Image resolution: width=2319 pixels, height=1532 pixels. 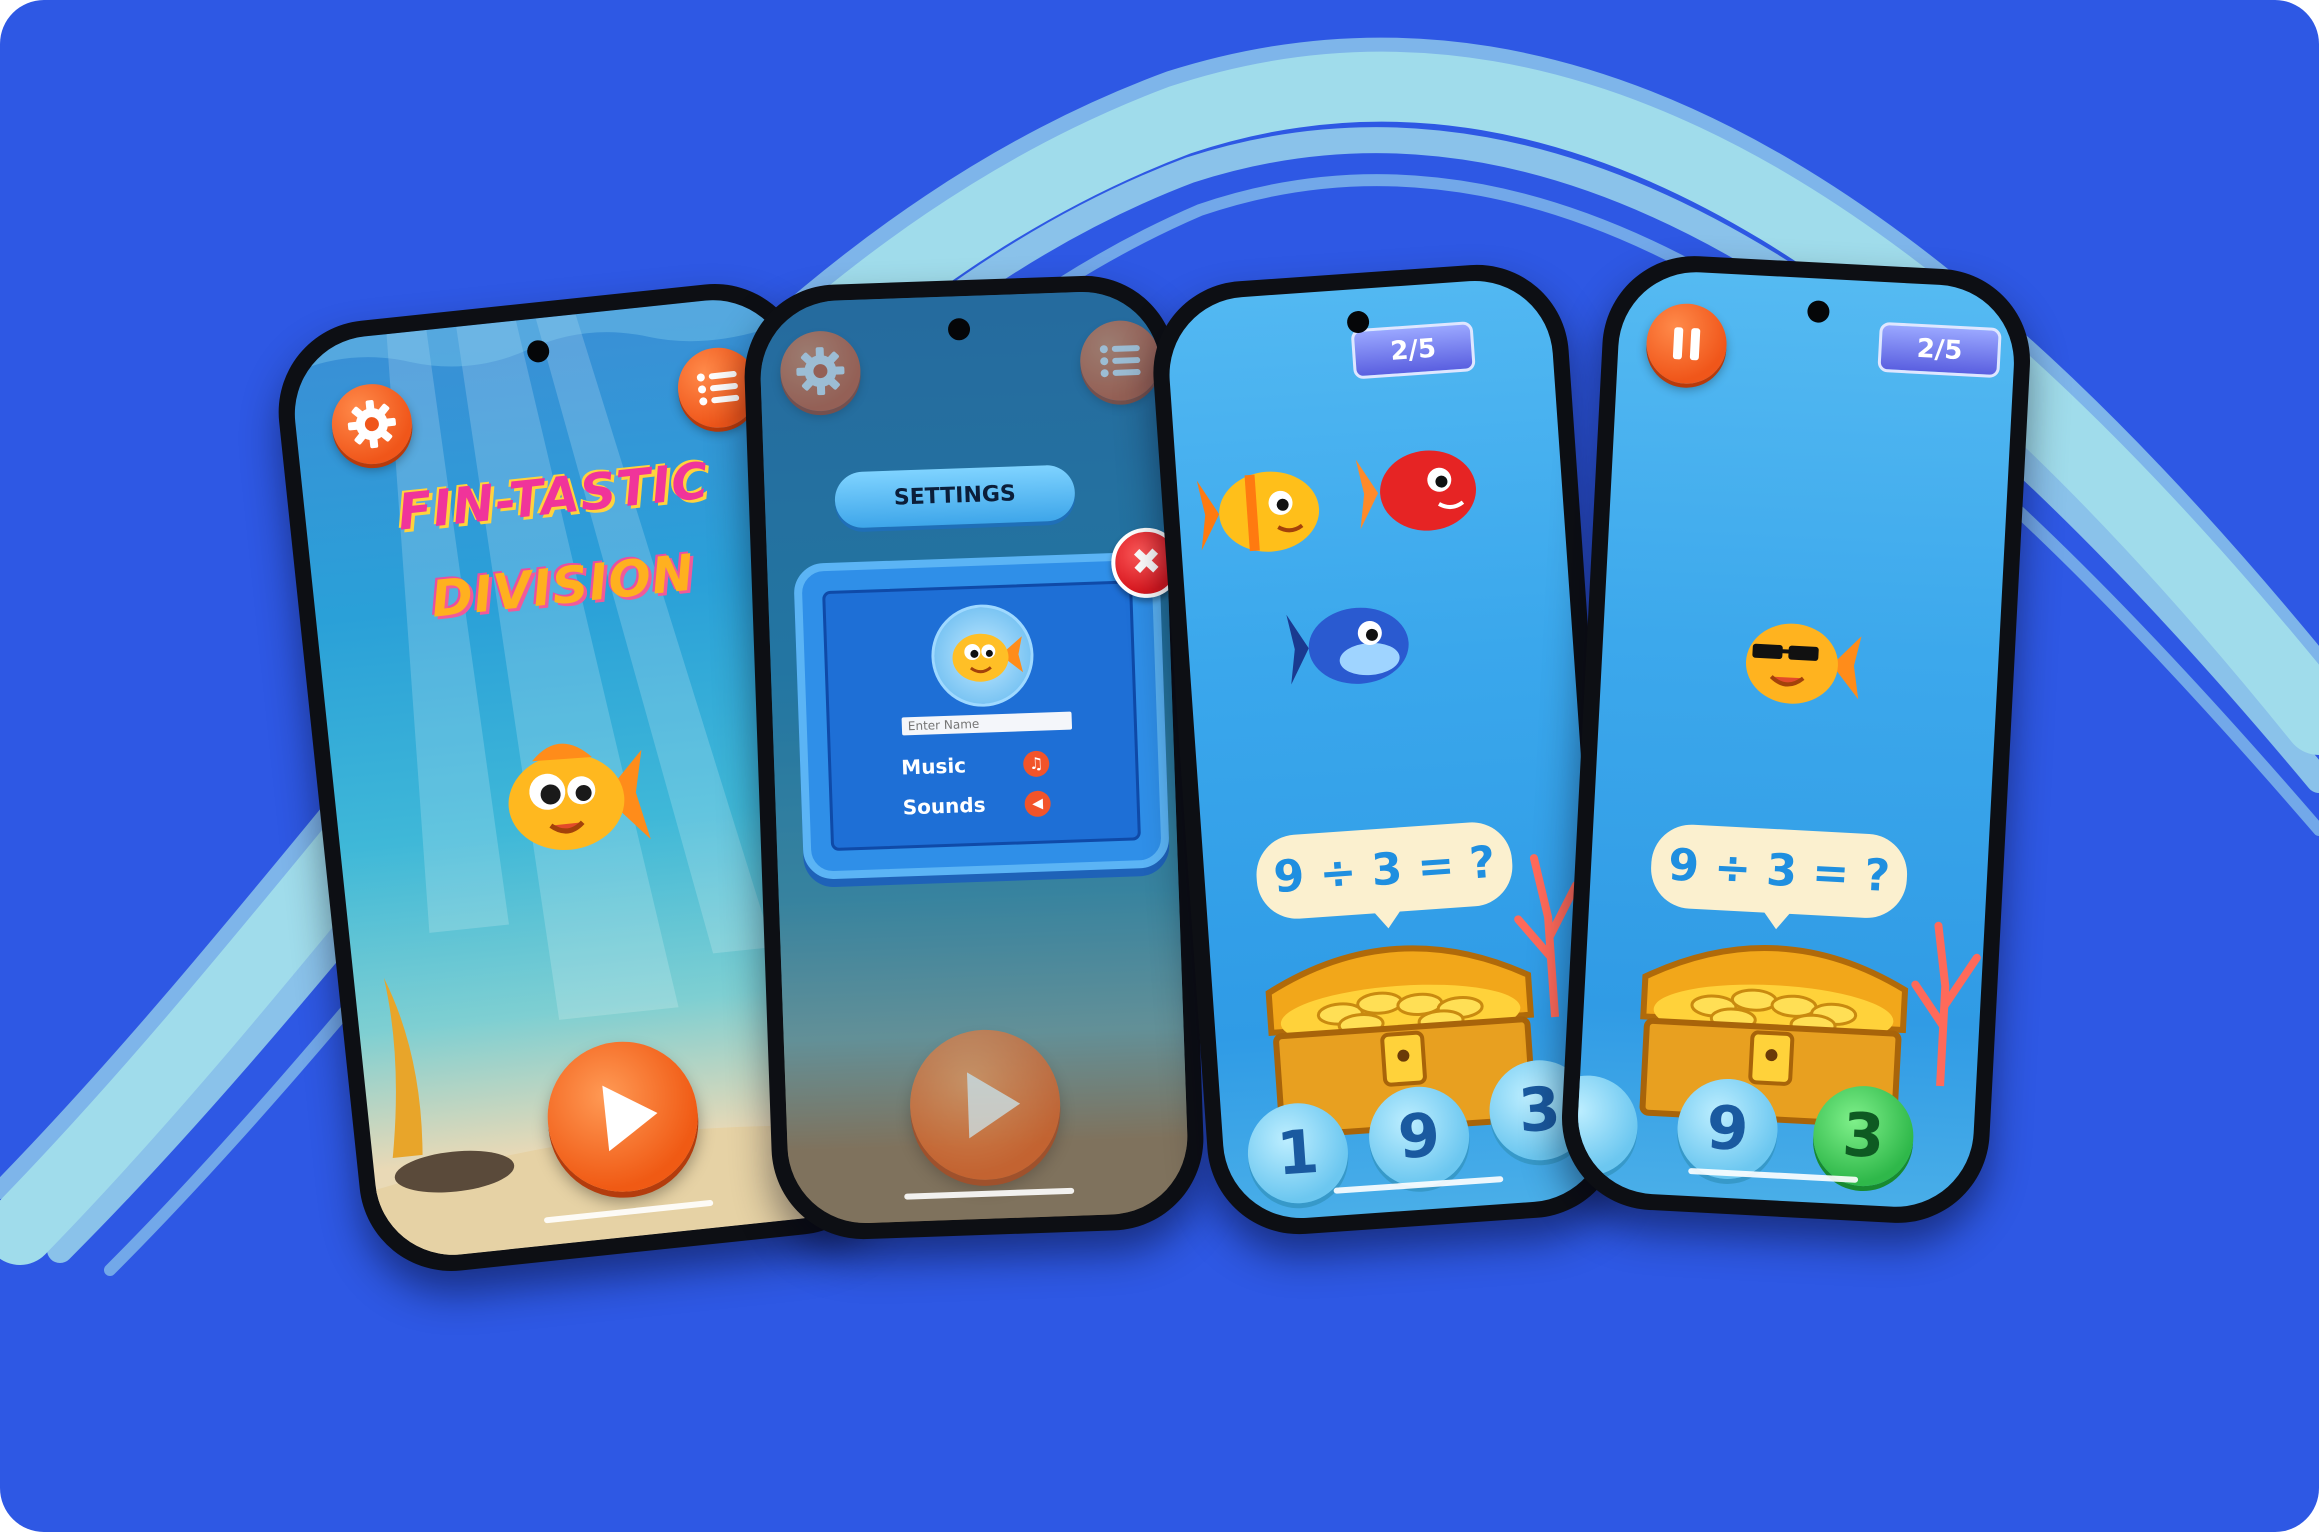 I want to click on sounds-toggle: ◀, so click(x=1038, y=804).